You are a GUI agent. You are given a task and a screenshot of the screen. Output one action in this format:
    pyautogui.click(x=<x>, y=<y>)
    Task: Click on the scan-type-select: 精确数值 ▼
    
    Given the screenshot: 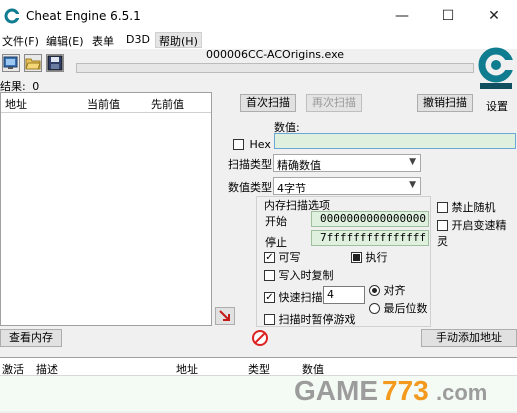 What is the action you would take?
    pyautogui.click(x=347, y=163)
    